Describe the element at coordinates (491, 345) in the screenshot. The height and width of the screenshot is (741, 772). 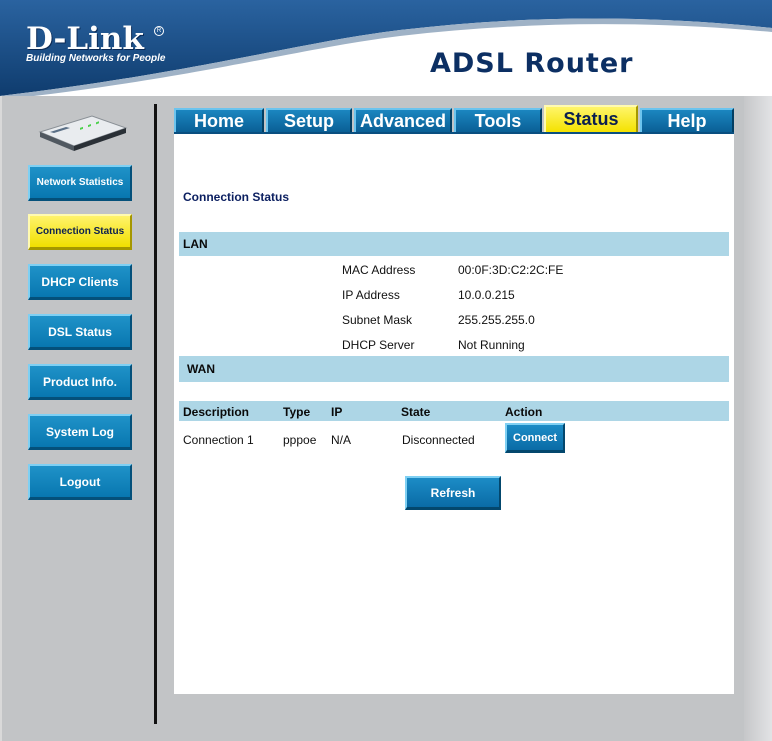
I see `lan-dhcp-value: Not Running` at that location.